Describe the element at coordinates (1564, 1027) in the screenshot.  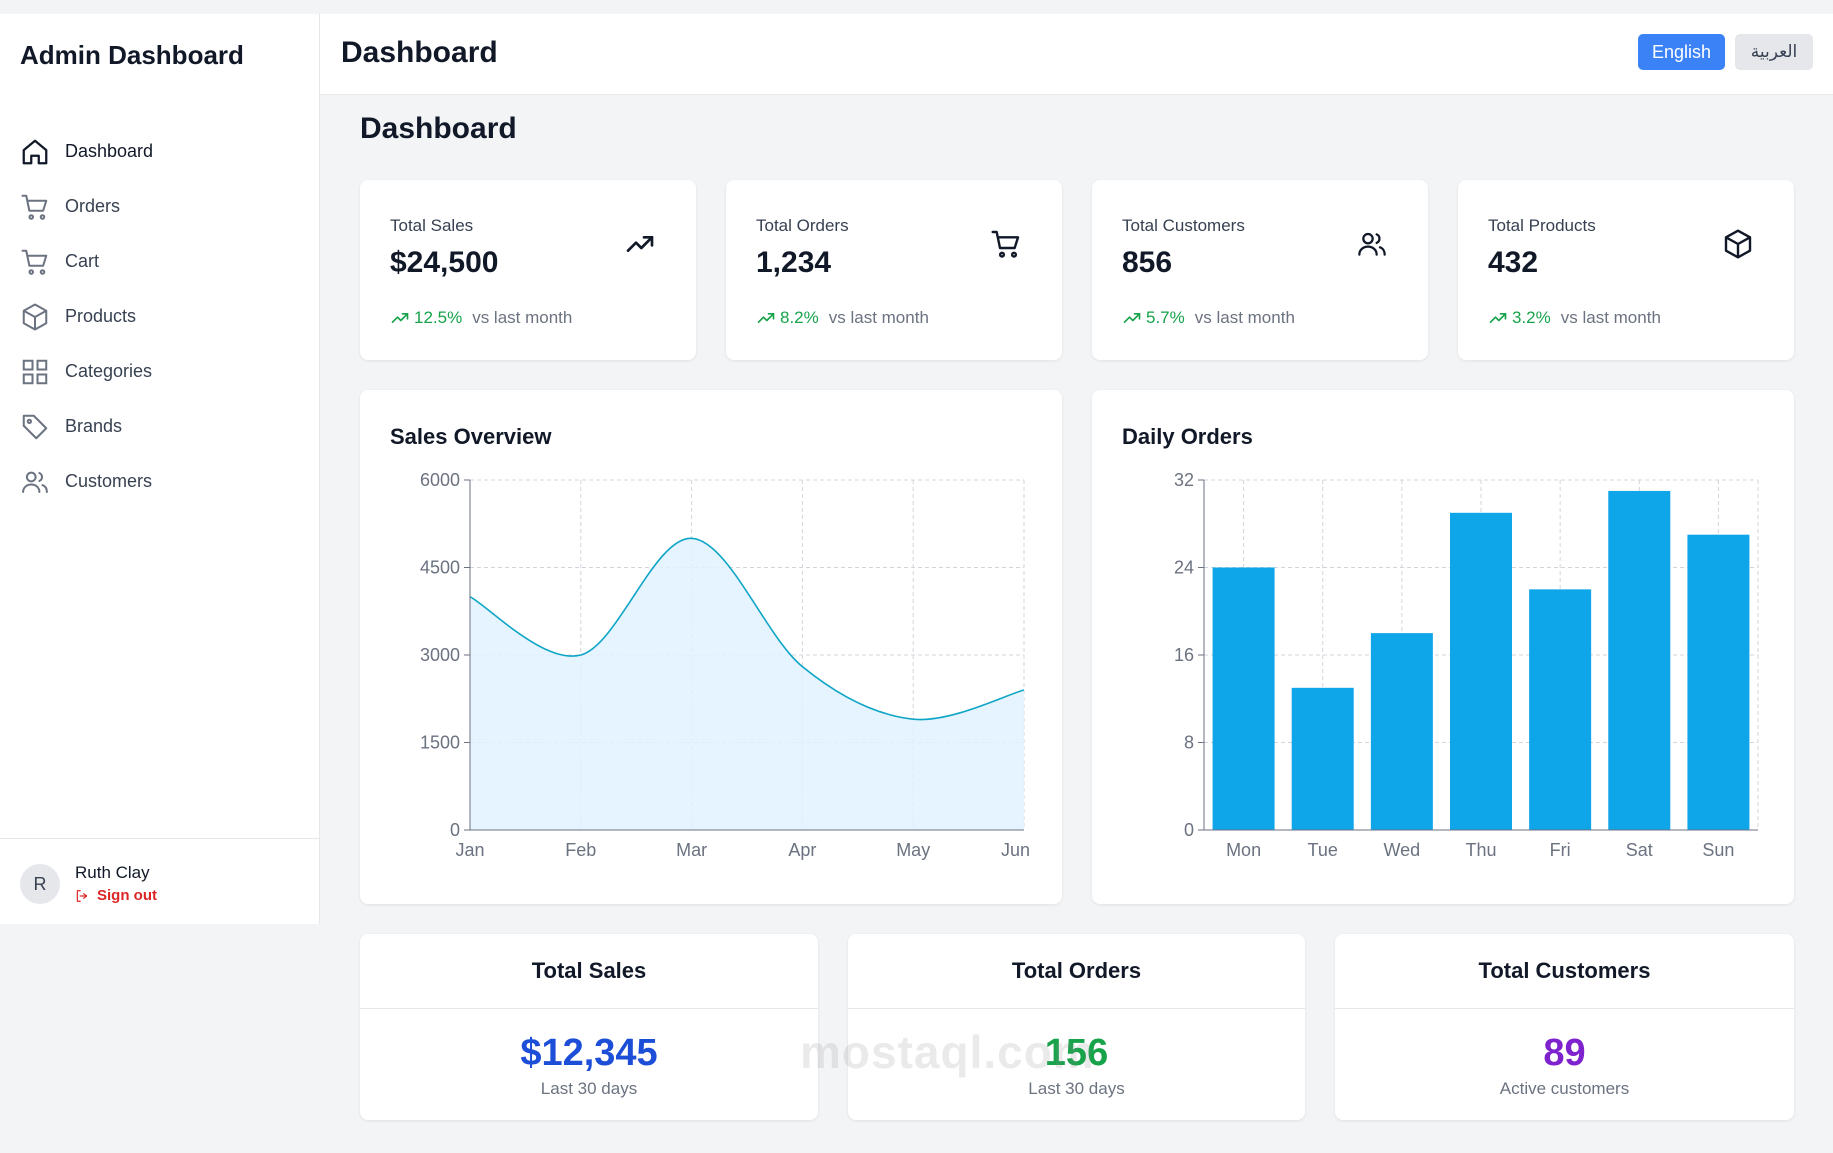
I see `summary-card-total-customers: Total Customers 89 Active customers` at that location.